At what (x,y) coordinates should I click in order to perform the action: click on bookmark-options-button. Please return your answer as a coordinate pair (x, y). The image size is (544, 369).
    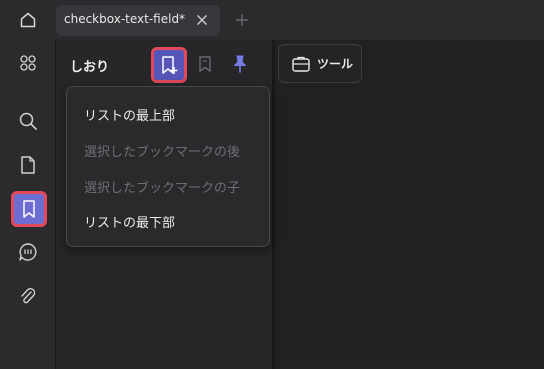
    Looking at the image, I should click on (205, 64).